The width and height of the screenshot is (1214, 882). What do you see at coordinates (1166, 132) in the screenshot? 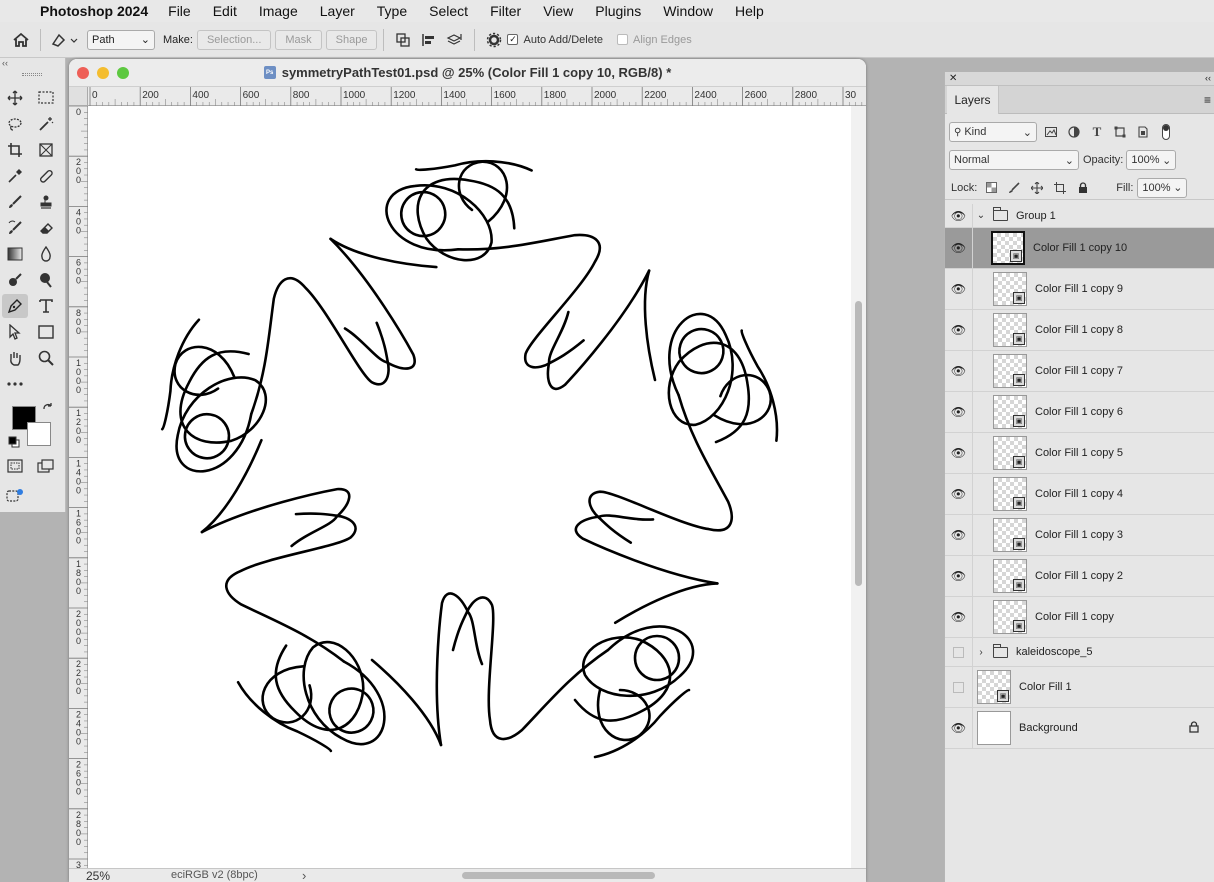
I see `filter-toggle-icon` at bounding box center [1166, 132].